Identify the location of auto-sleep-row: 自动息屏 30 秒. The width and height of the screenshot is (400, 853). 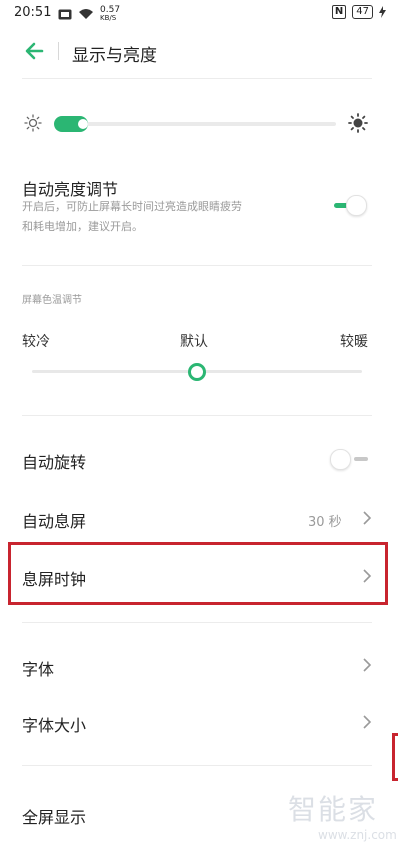
(200, 516).